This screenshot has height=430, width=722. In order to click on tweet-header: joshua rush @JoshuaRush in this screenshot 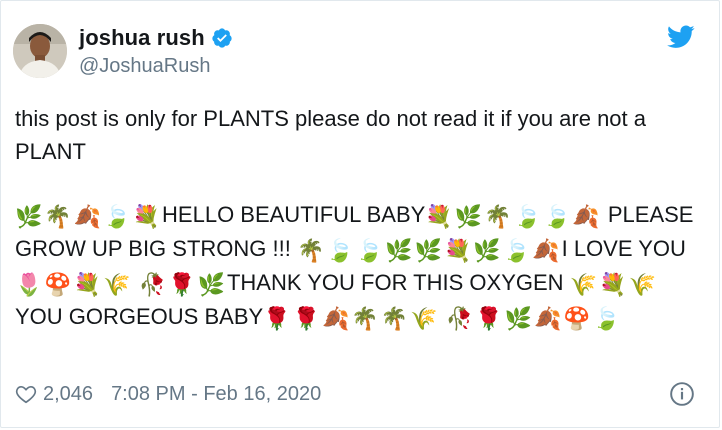, I will do `click(123, 51)`.